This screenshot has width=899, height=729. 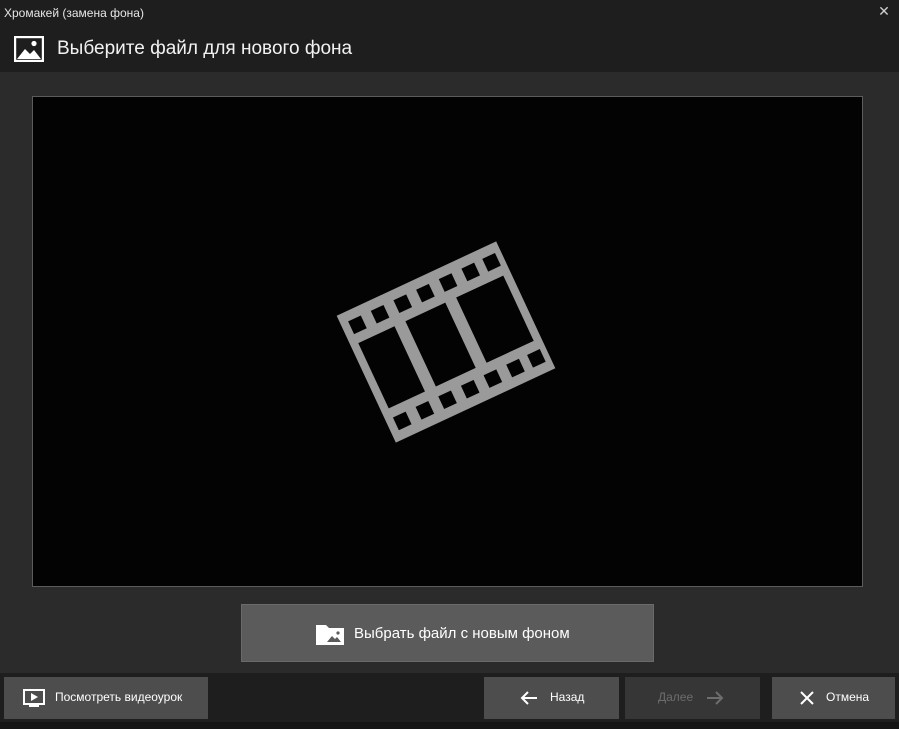 I want to click on choose-background-file-button: Выбрать файл с новым фоном, so click(x=447, y=633).